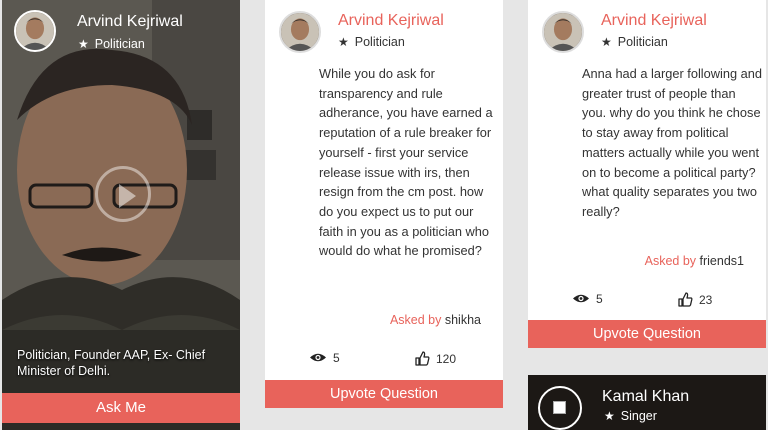 This screenshot has height=430, width=768. Describe the element at coordinates (722, 261) in the screenshot. I see `asker-name: friends1` at that location.